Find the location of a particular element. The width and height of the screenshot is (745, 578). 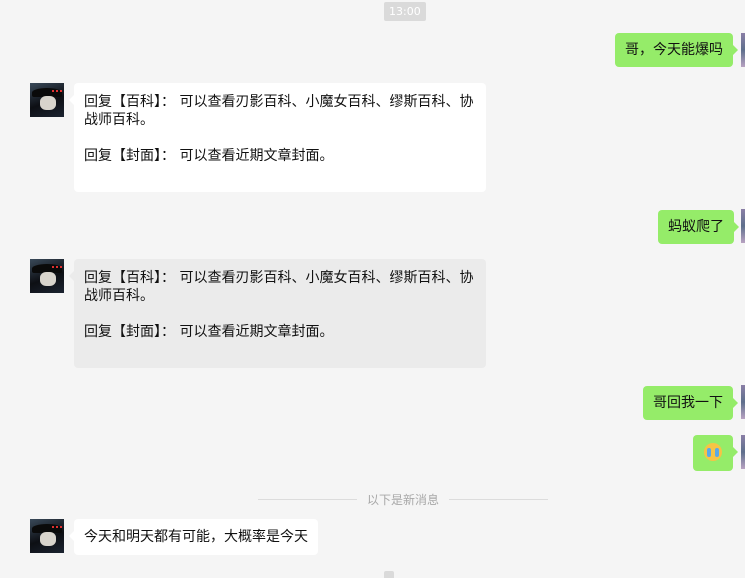

outgoing-message: 蚂蚁爬了 is located at coordinates (698, 227).